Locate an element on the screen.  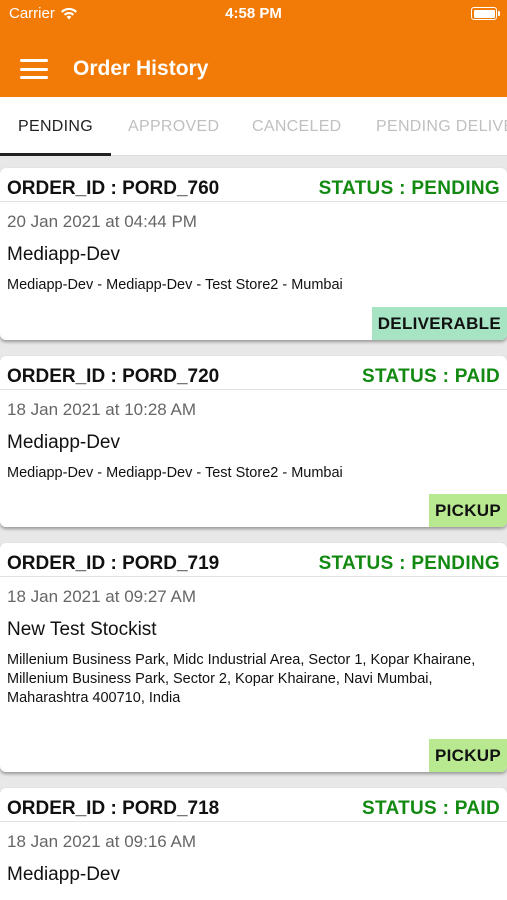
tab-canceled: CANCELED is located at coordinates (297, 127).